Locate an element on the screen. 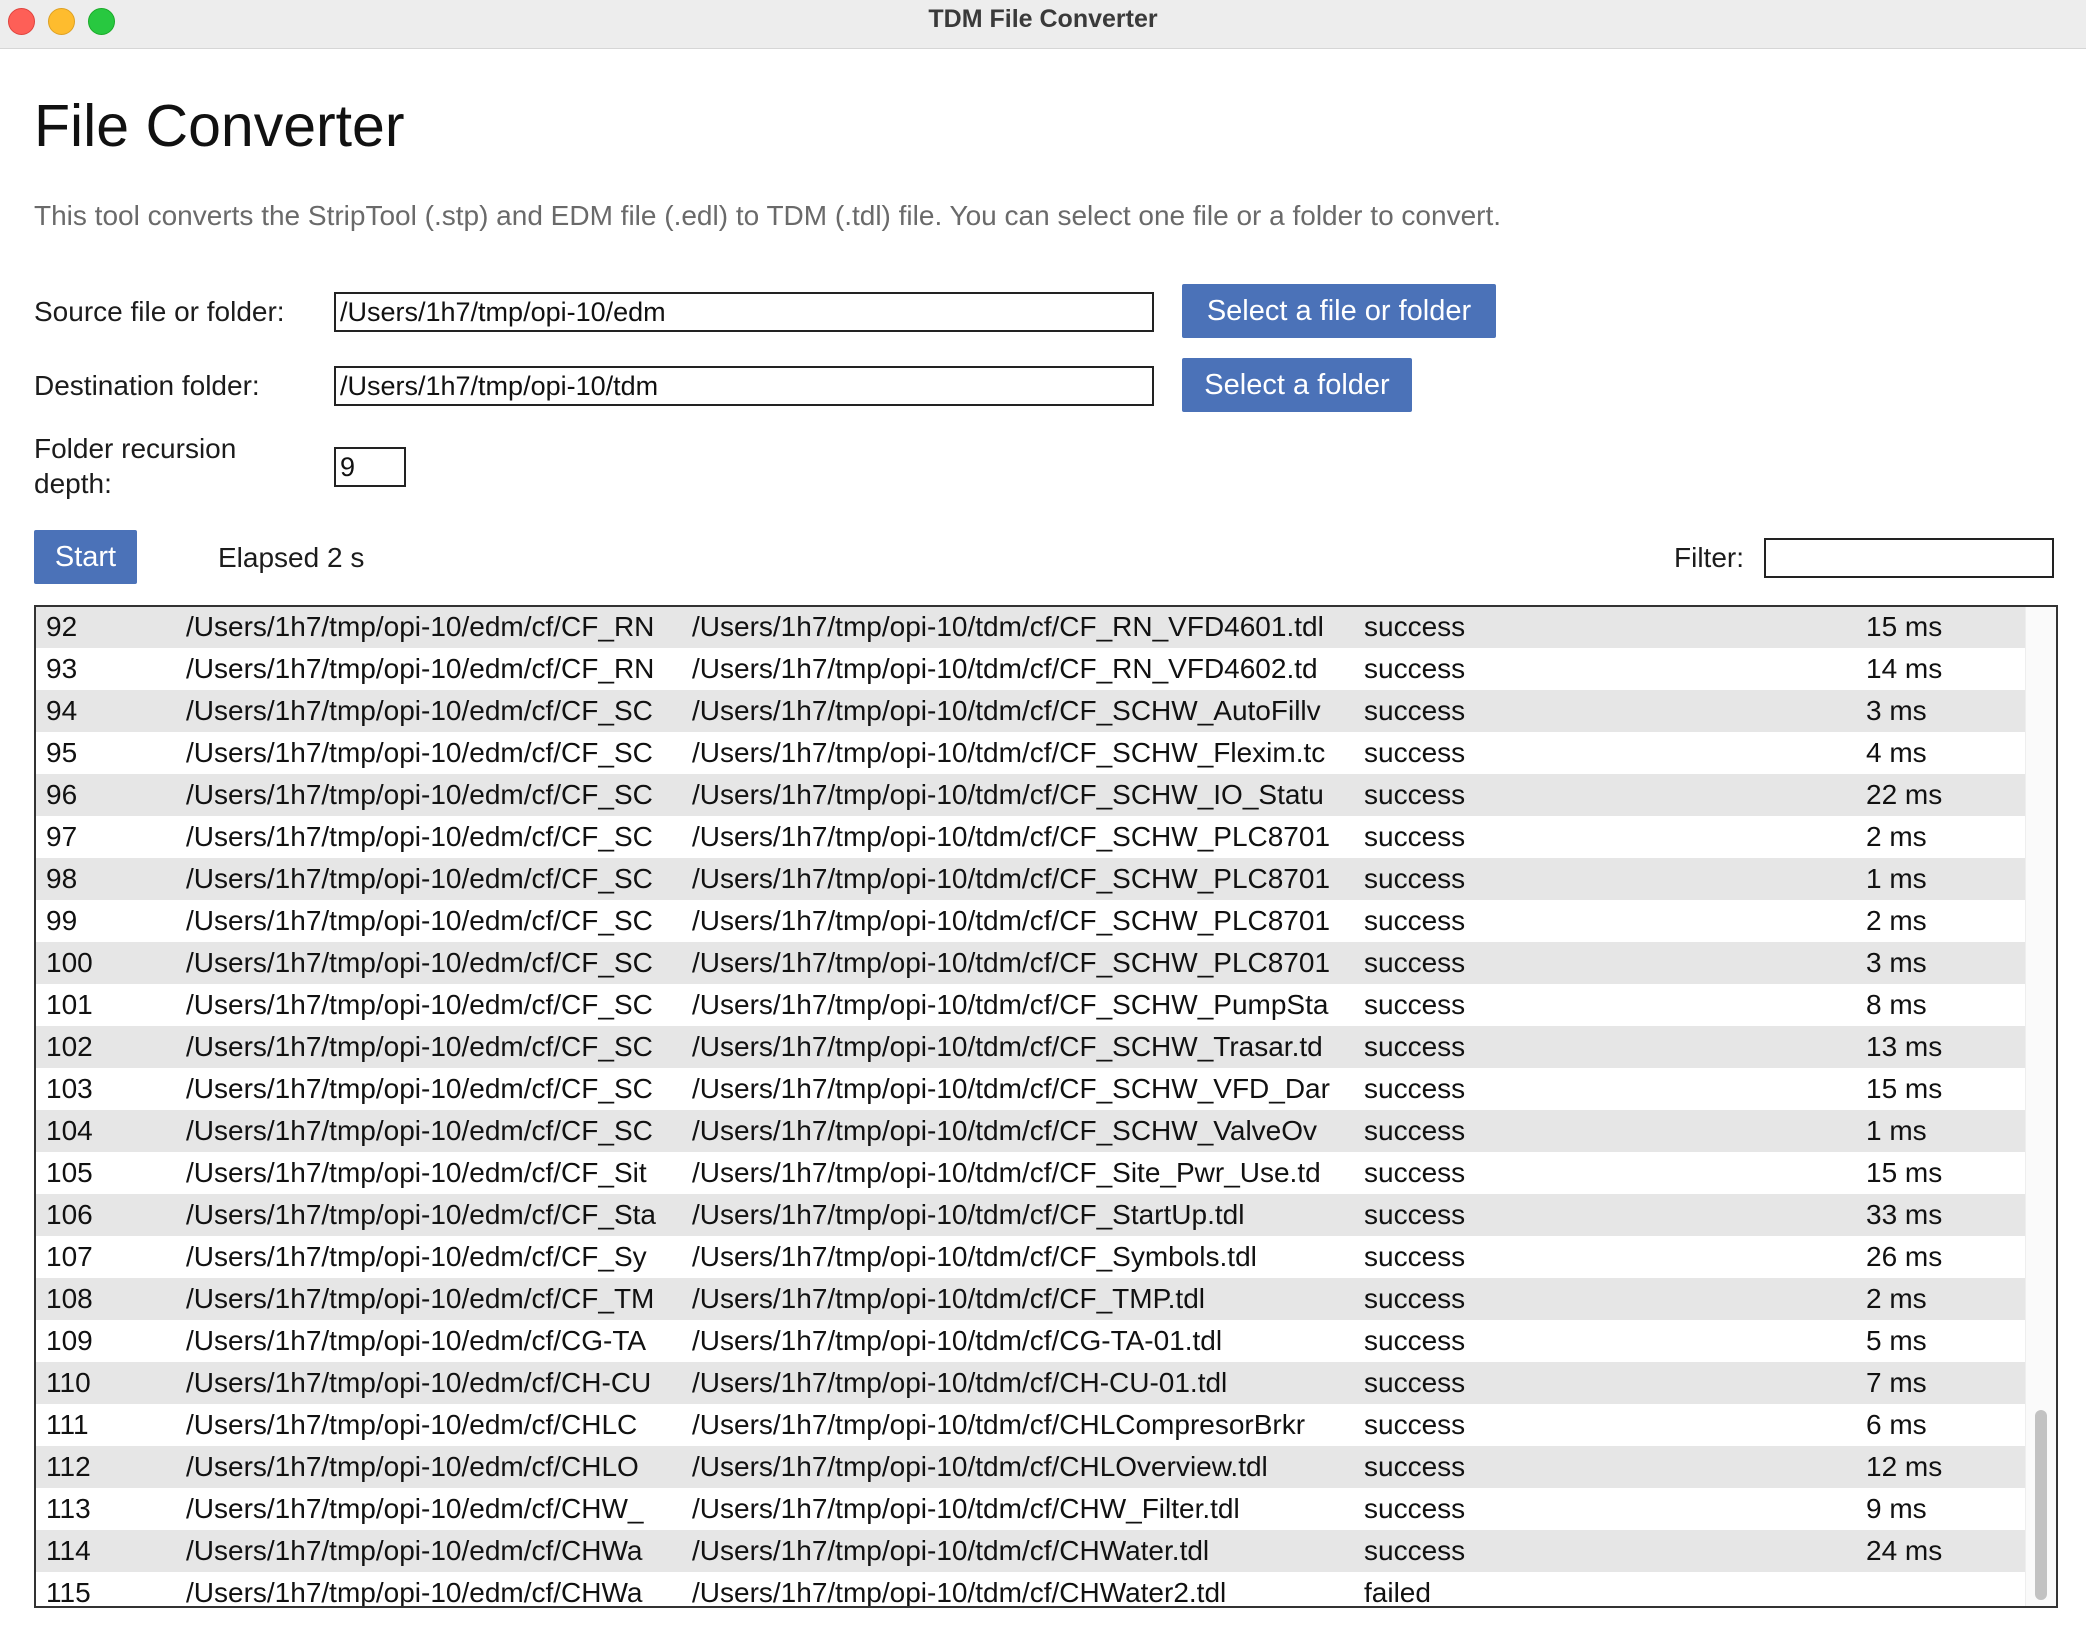  scrollbar is located at coordinates (2040, 1106).